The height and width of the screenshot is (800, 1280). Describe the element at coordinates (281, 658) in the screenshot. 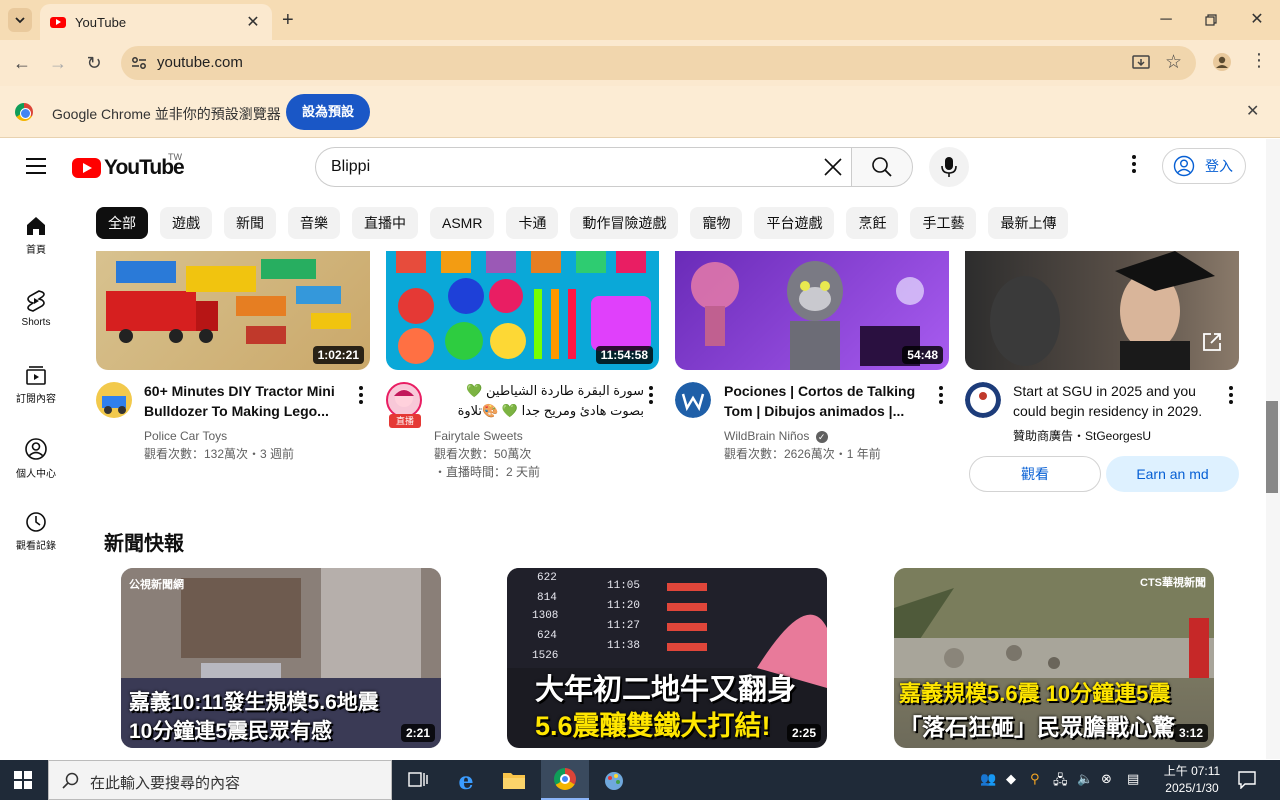

I see `news-video-thumbnail: 公視新聞網 嘉義10:11發生規模5.6地震 10分鐘連5震民眾有感 2:21` at that location.